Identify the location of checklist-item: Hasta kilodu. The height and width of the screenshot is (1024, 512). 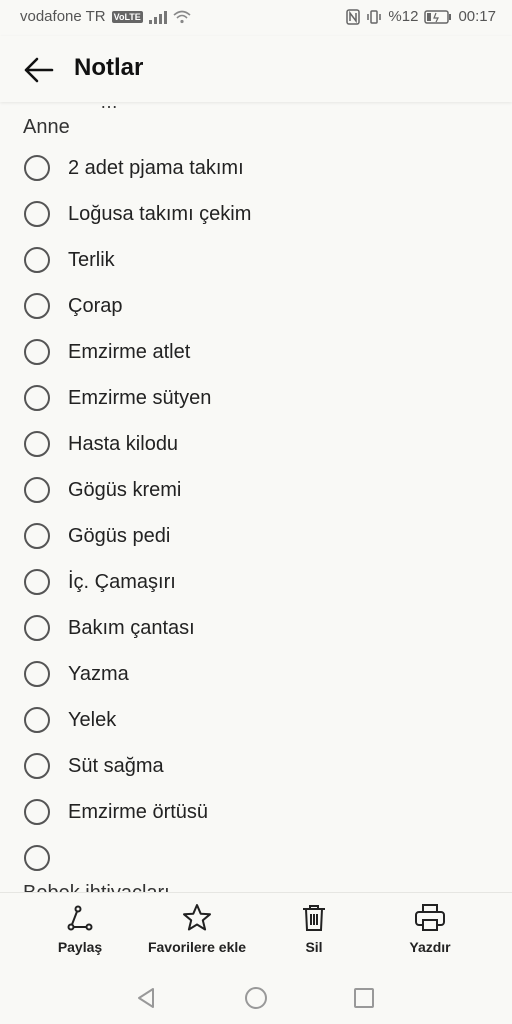
(254, 444).